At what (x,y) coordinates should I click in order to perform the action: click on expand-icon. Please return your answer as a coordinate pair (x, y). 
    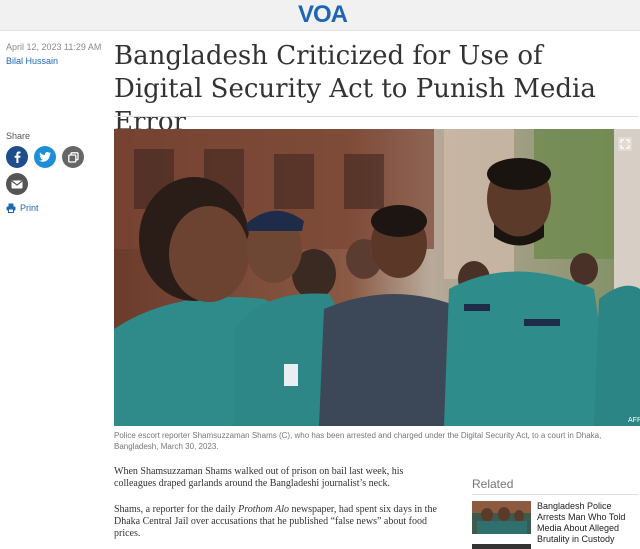
    Looking at the image, I should click on (625, 144).